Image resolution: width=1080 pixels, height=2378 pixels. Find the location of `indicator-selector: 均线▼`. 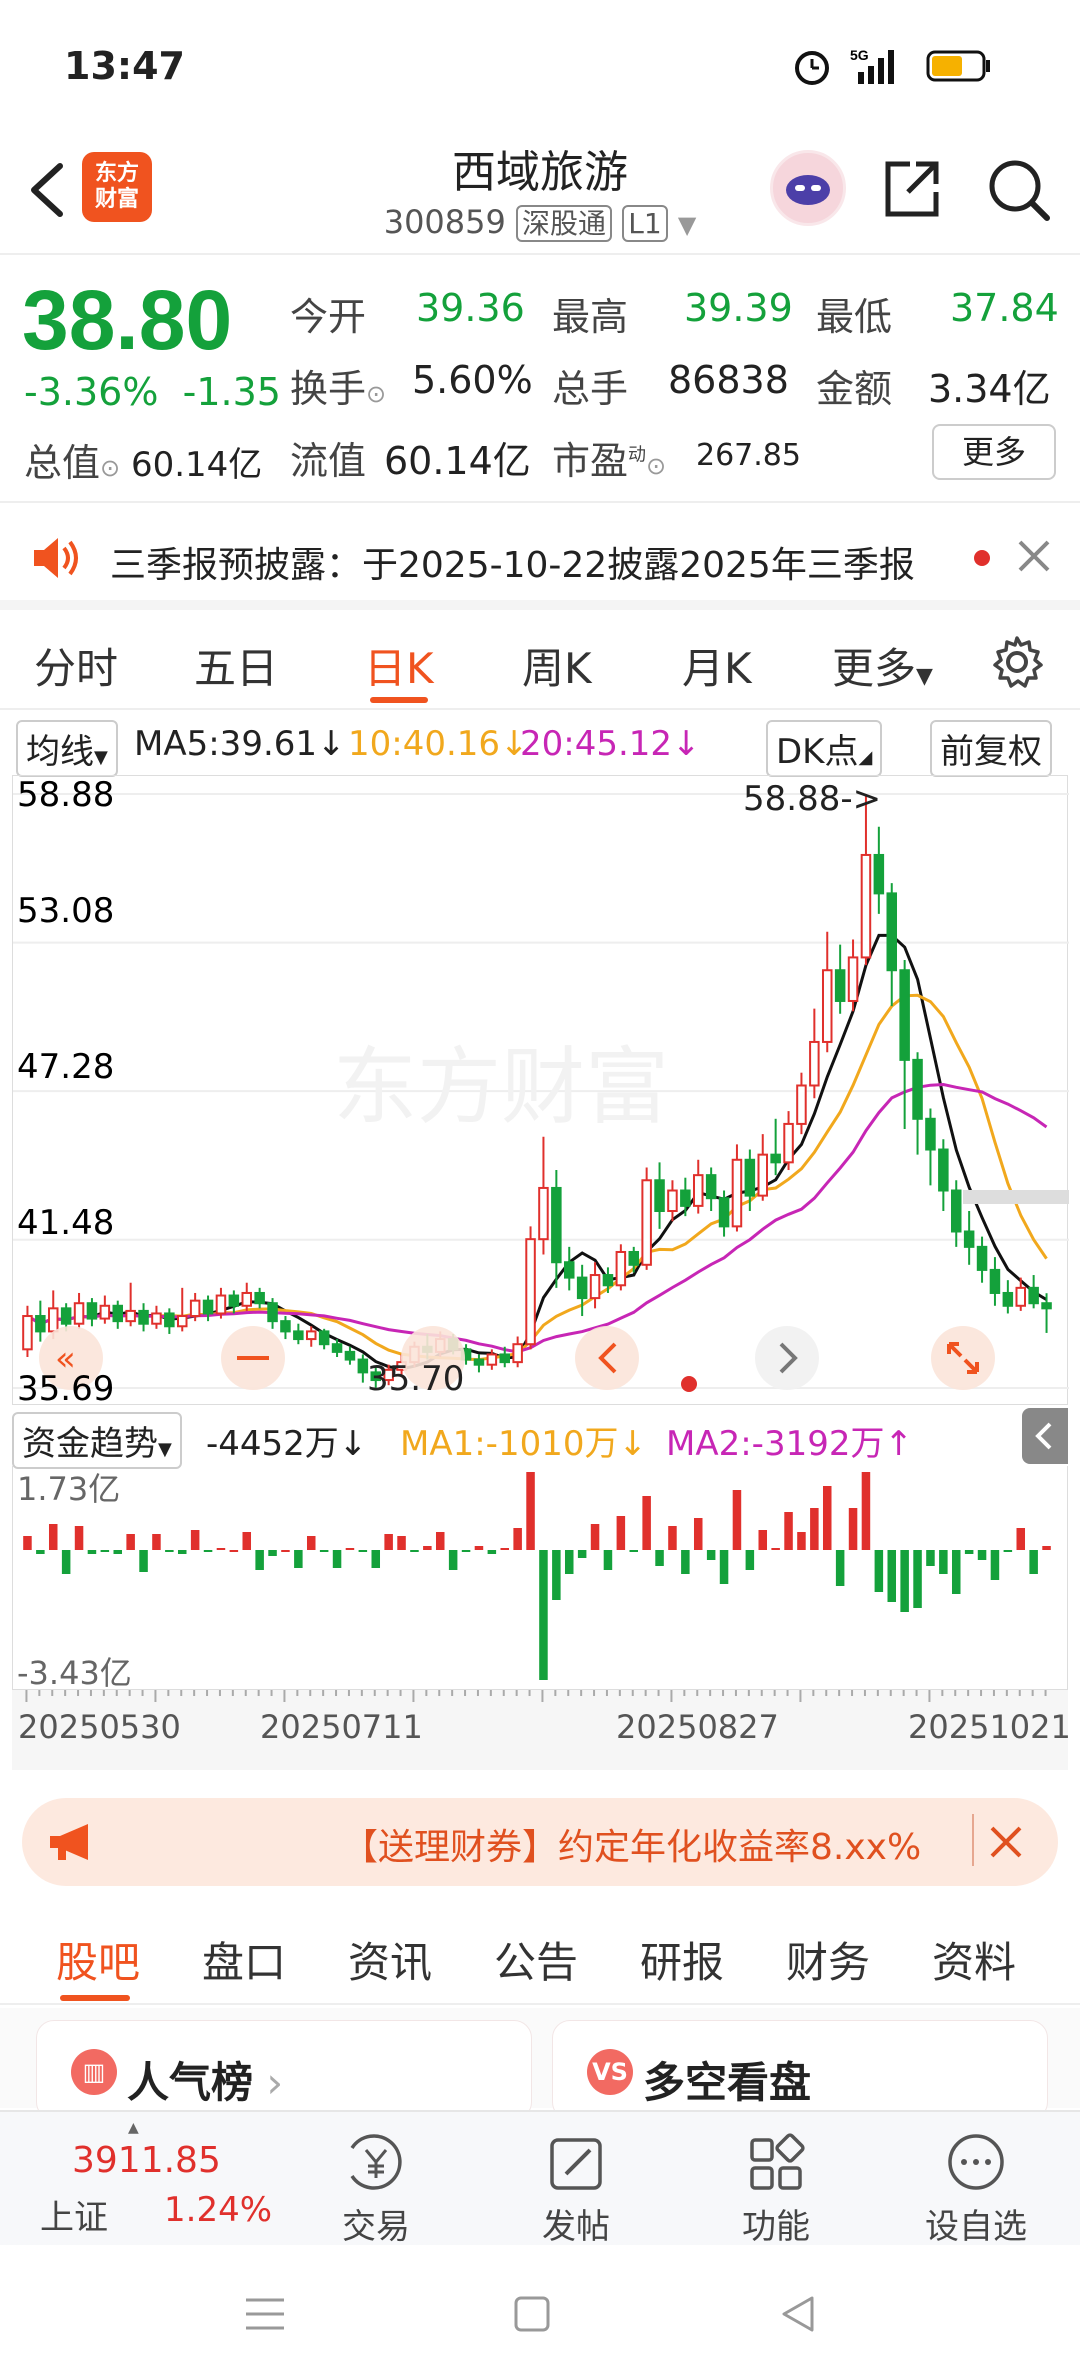

indicator-selector: 均线▼ is located at coordinates (67, 748).